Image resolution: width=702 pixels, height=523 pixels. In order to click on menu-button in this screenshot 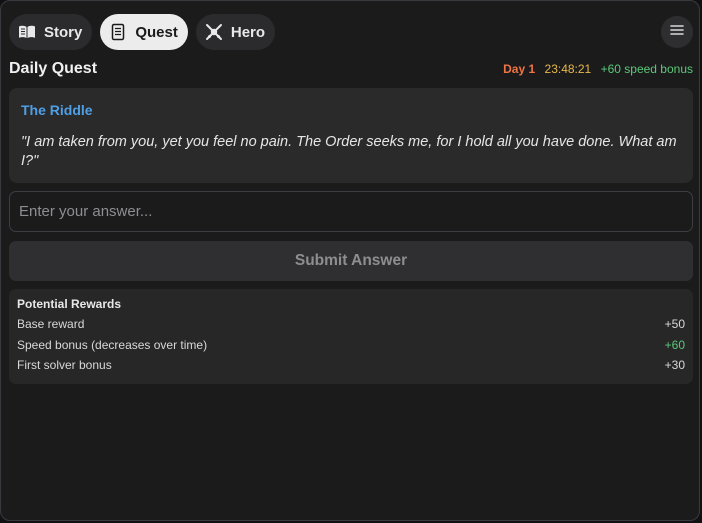, I will do `click(677, 32)`.